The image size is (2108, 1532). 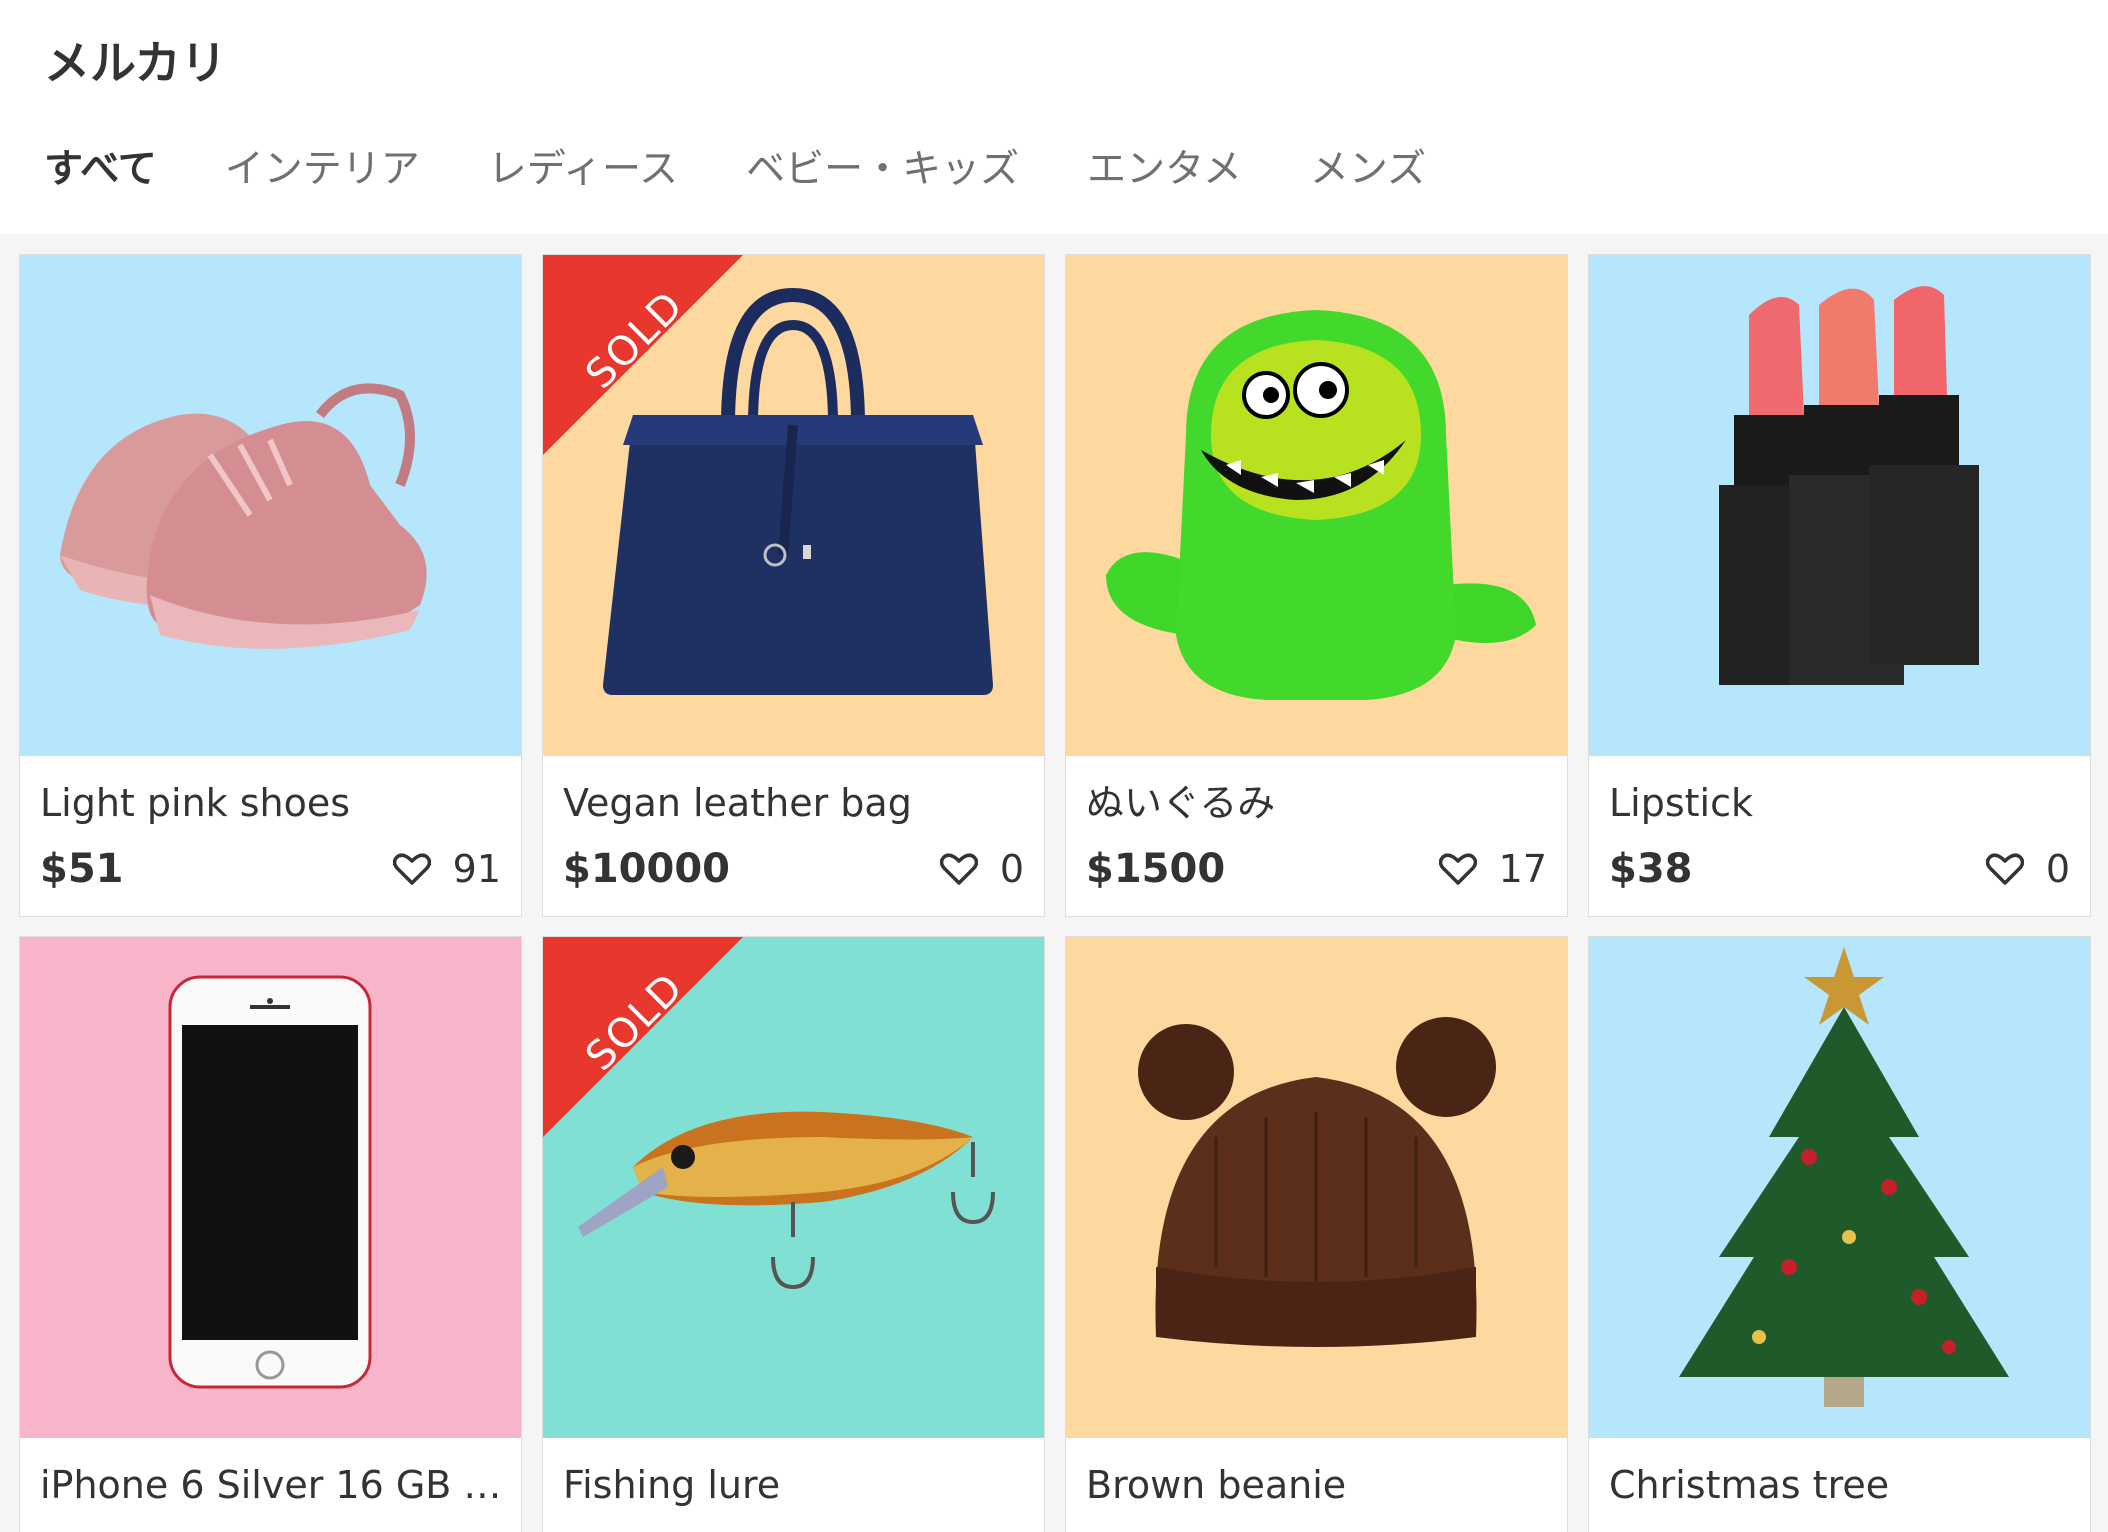 What do you see at coordinates (1492, 869) in the screenshot?
I see `like-count: 17` at bounding box center [1492, 869].